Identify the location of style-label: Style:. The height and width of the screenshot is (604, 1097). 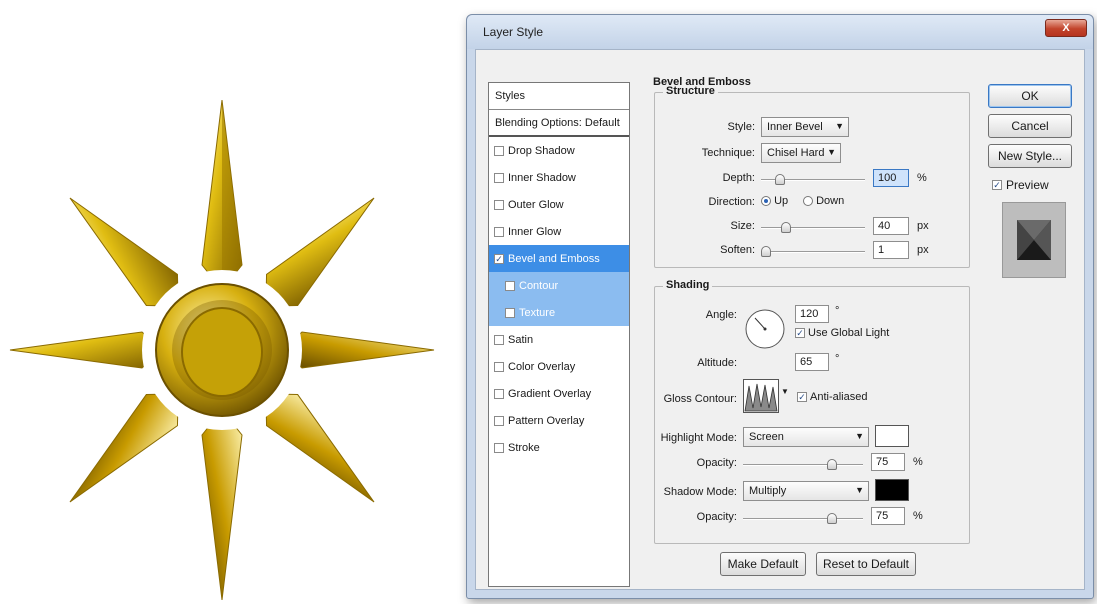
(741, 127).